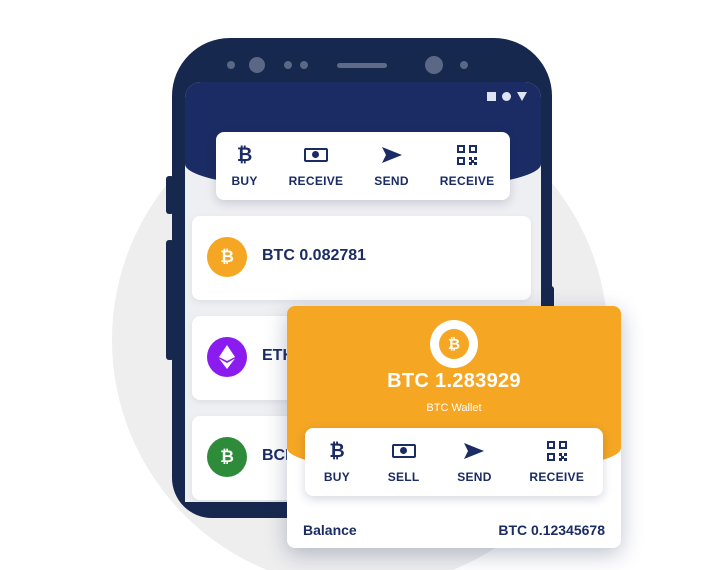 The image size is (720, 570). What do you see at coordinates (467, 166) in the screenshot?
I see `phone-receive-qr-button: RECEIVE` at bounding box center [467, 166].